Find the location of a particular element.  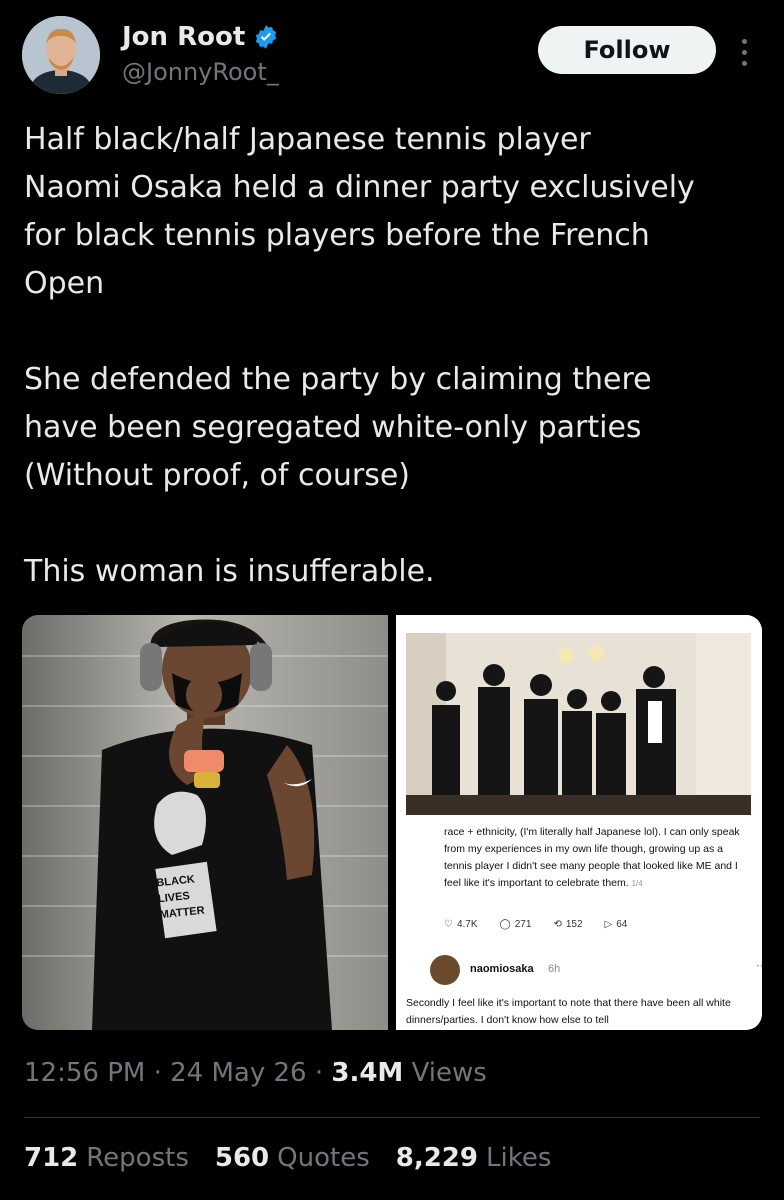

avatar-image is located at coordinates (61, 55).